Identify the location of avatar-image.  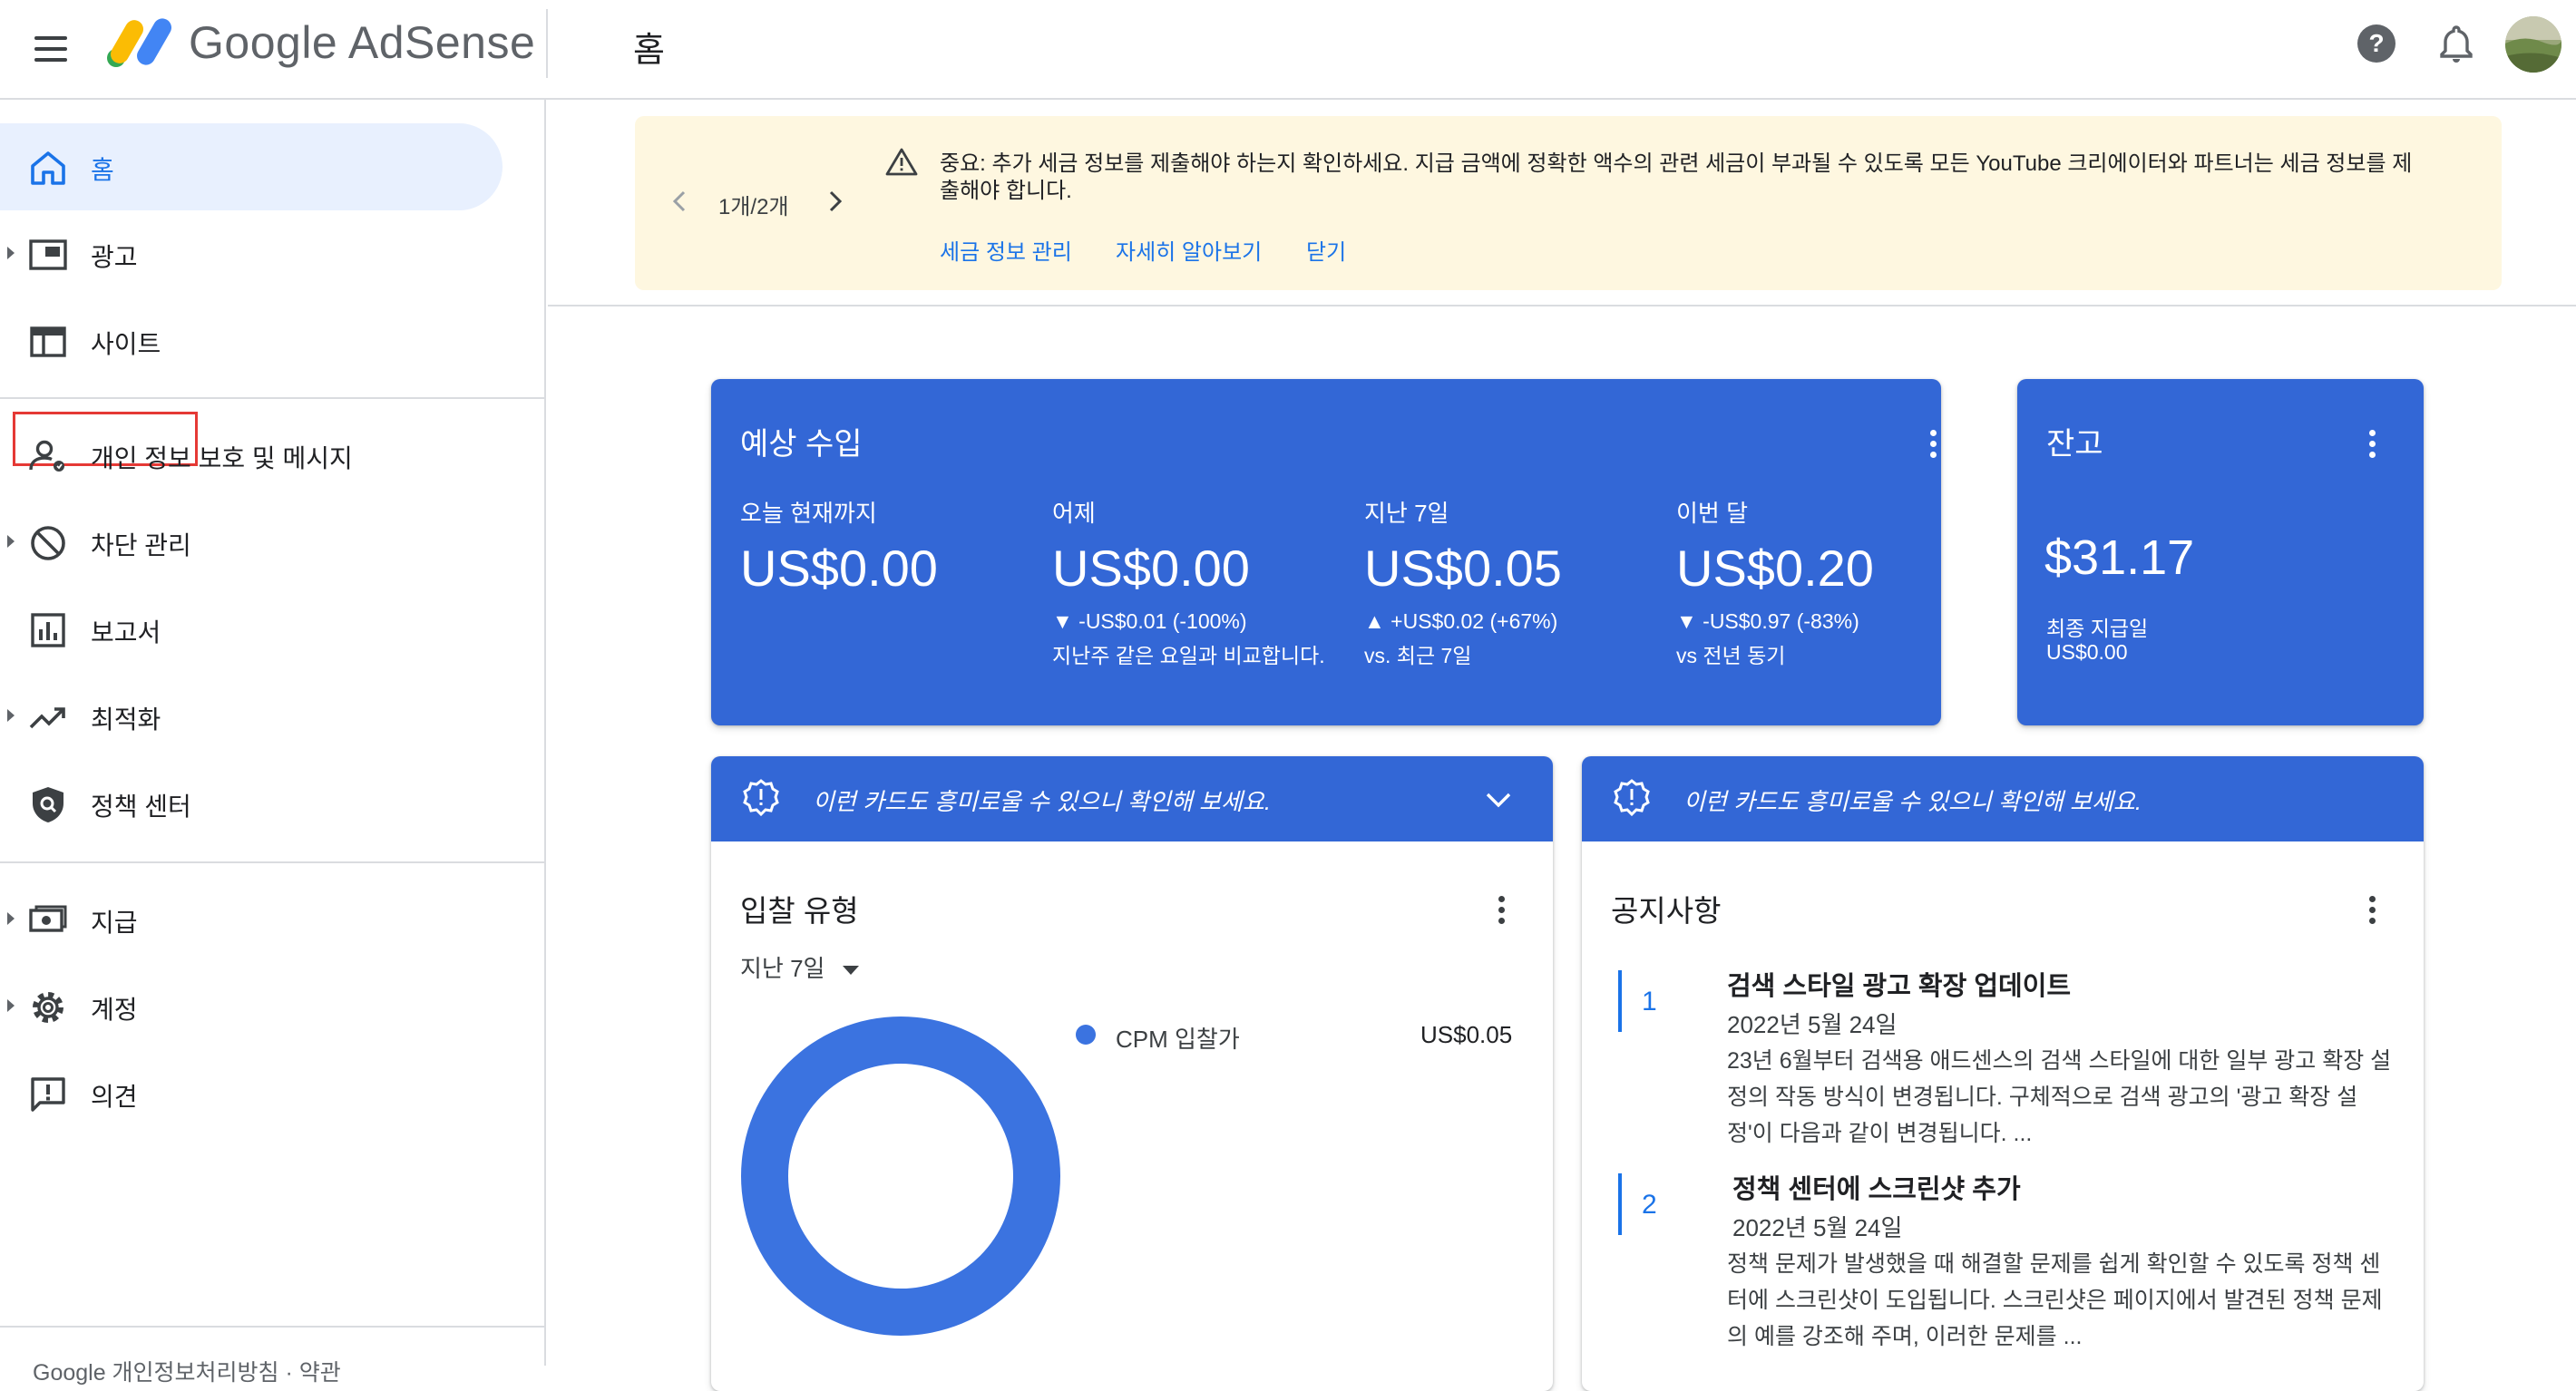
(2533, 44).